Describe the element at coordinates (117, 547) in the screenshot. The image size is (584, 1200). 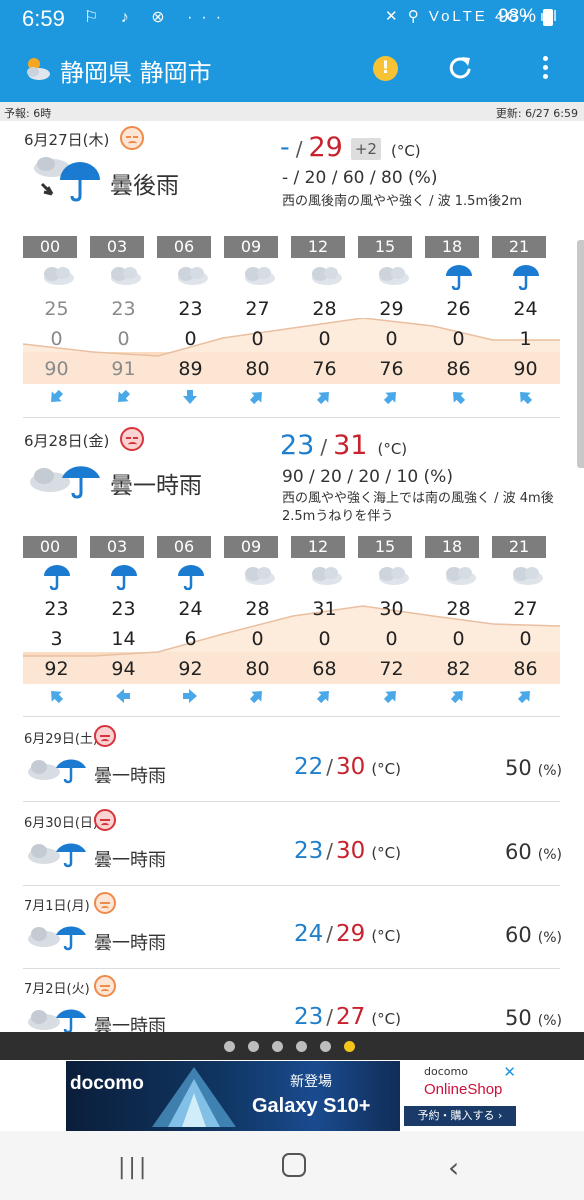
I see `hour-label: 03` at that location.